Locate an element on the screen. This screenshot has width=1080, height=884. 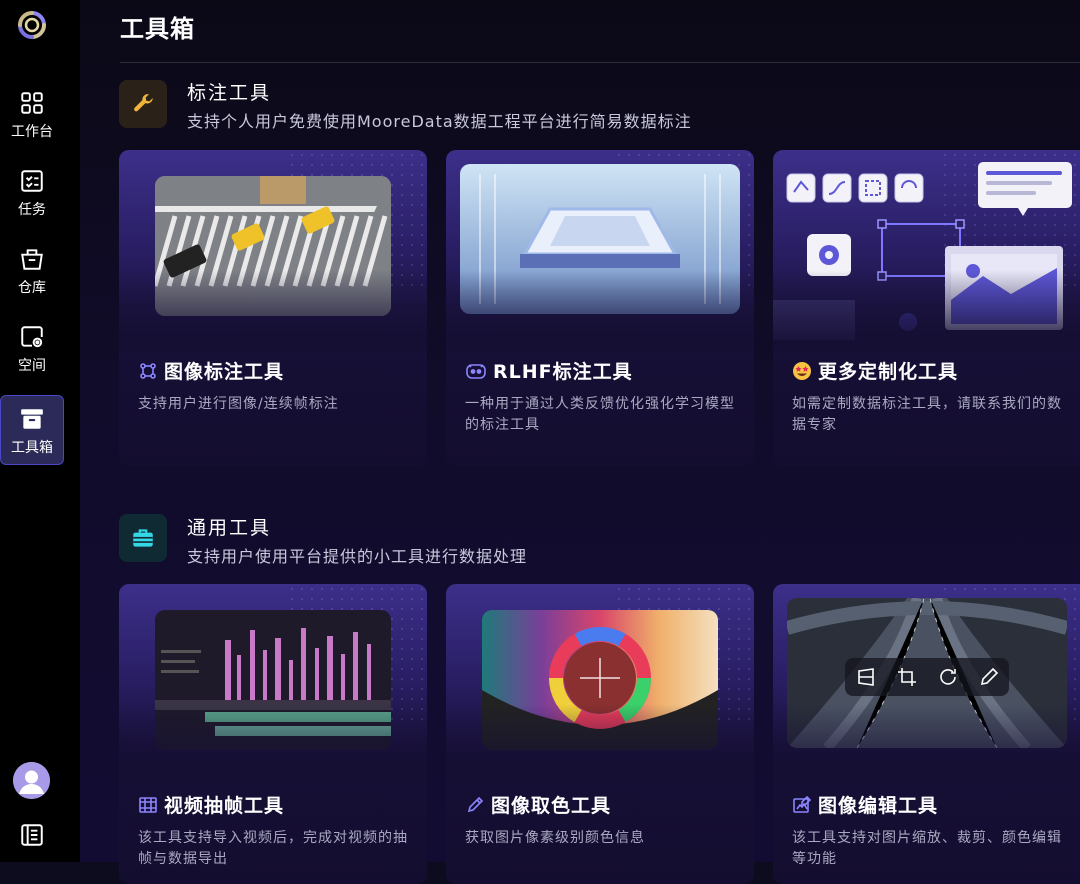
card-description: 该工具支持导入视频后，完成对视频的抽帧与数据导出 is located at coordinates (273, 848).